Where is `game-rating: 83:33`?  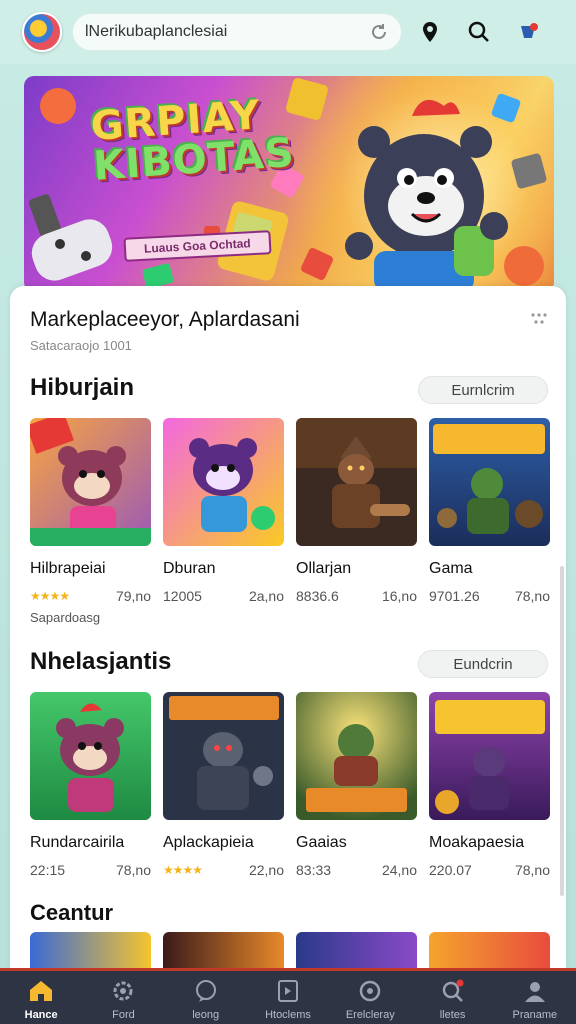
game-rating: 83:33 is located at coordinates (314, 870).